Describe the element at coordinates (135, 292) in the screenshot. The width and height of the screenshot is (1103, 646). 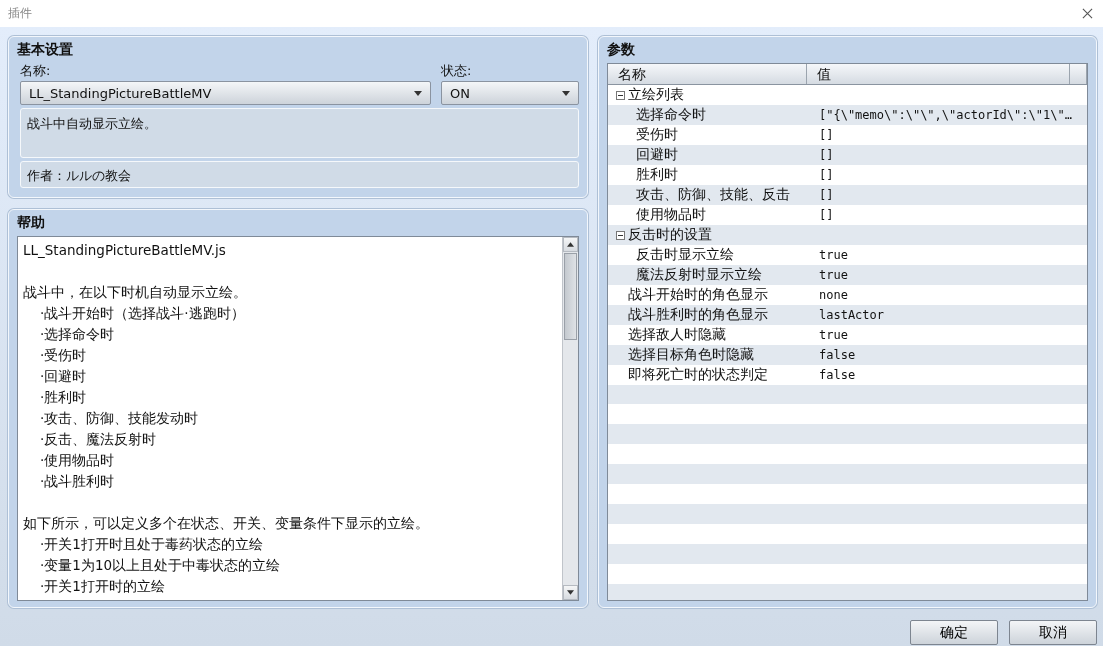
I see `help-line: 战斗中，在以下时机自动显示立绘。` at that location.